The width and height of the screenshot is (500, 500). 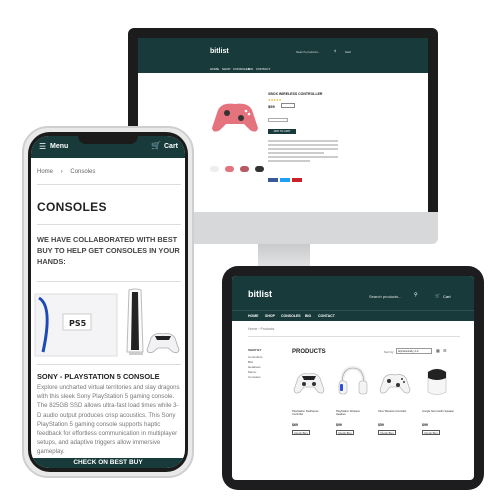 I want to click on phone-divider-mid, so click(x=109, y=224).